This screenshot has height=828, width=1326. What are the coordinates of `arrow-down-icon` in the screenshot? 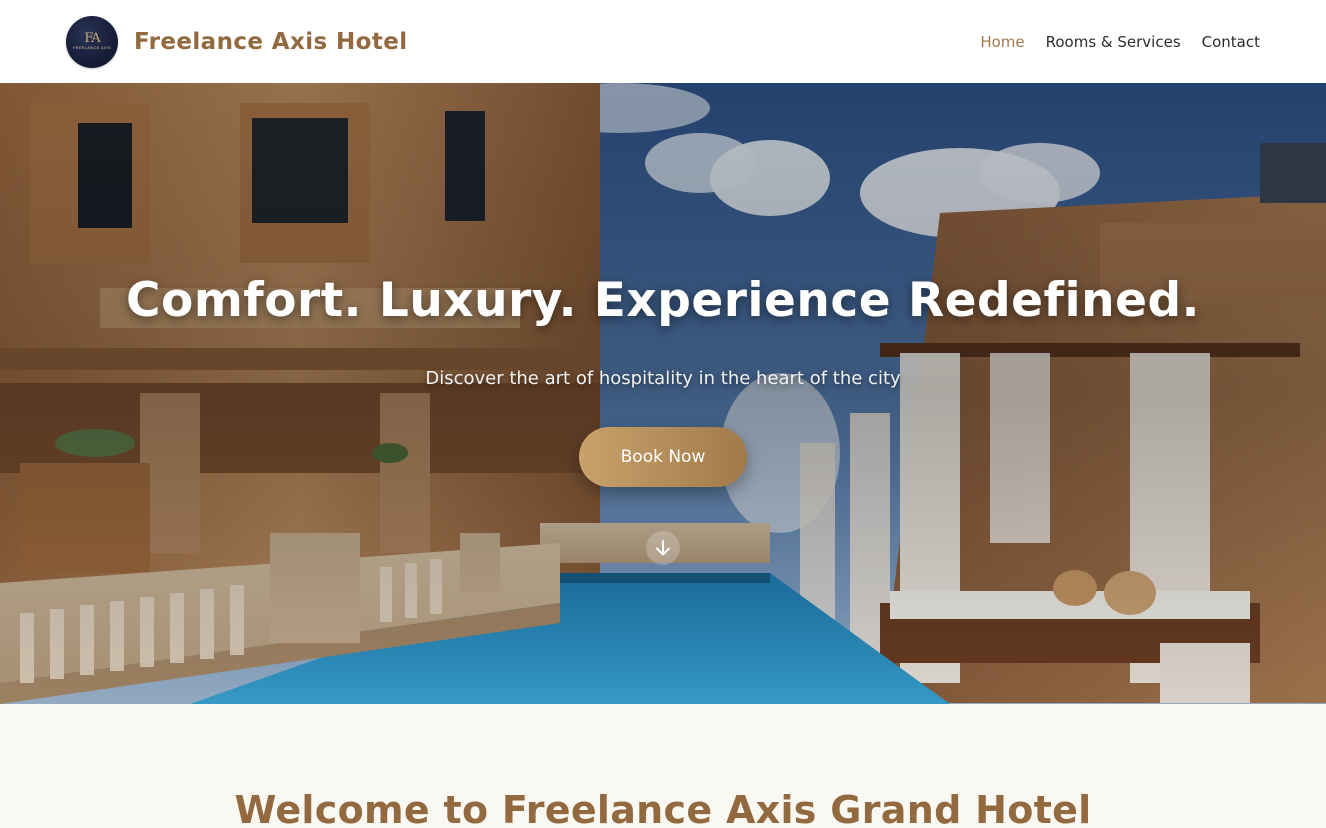 It's located at (663, 548).